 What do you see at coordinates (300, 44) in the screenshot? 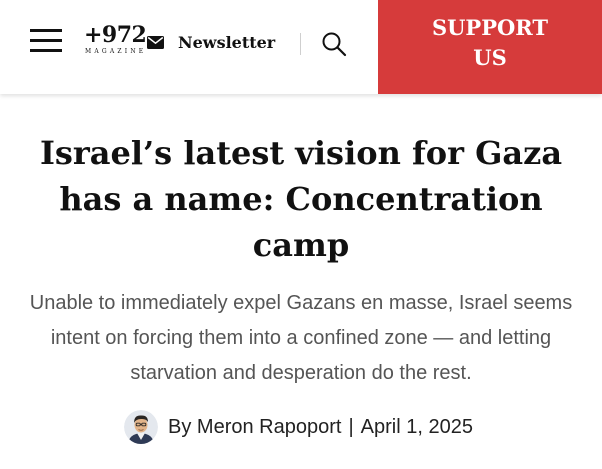
I see `header-divider` at bounding box center [300, 44].